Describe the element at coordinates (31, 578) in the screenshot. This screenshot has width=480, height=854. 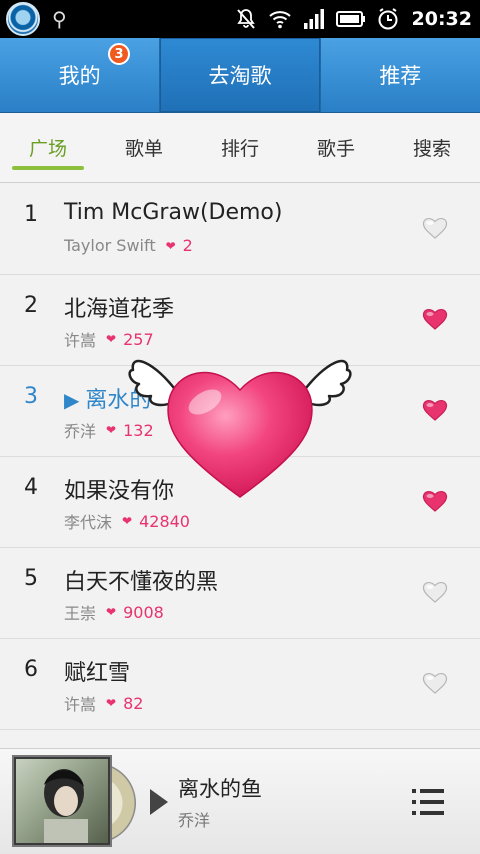
I see `song-rank: 5` at that location.